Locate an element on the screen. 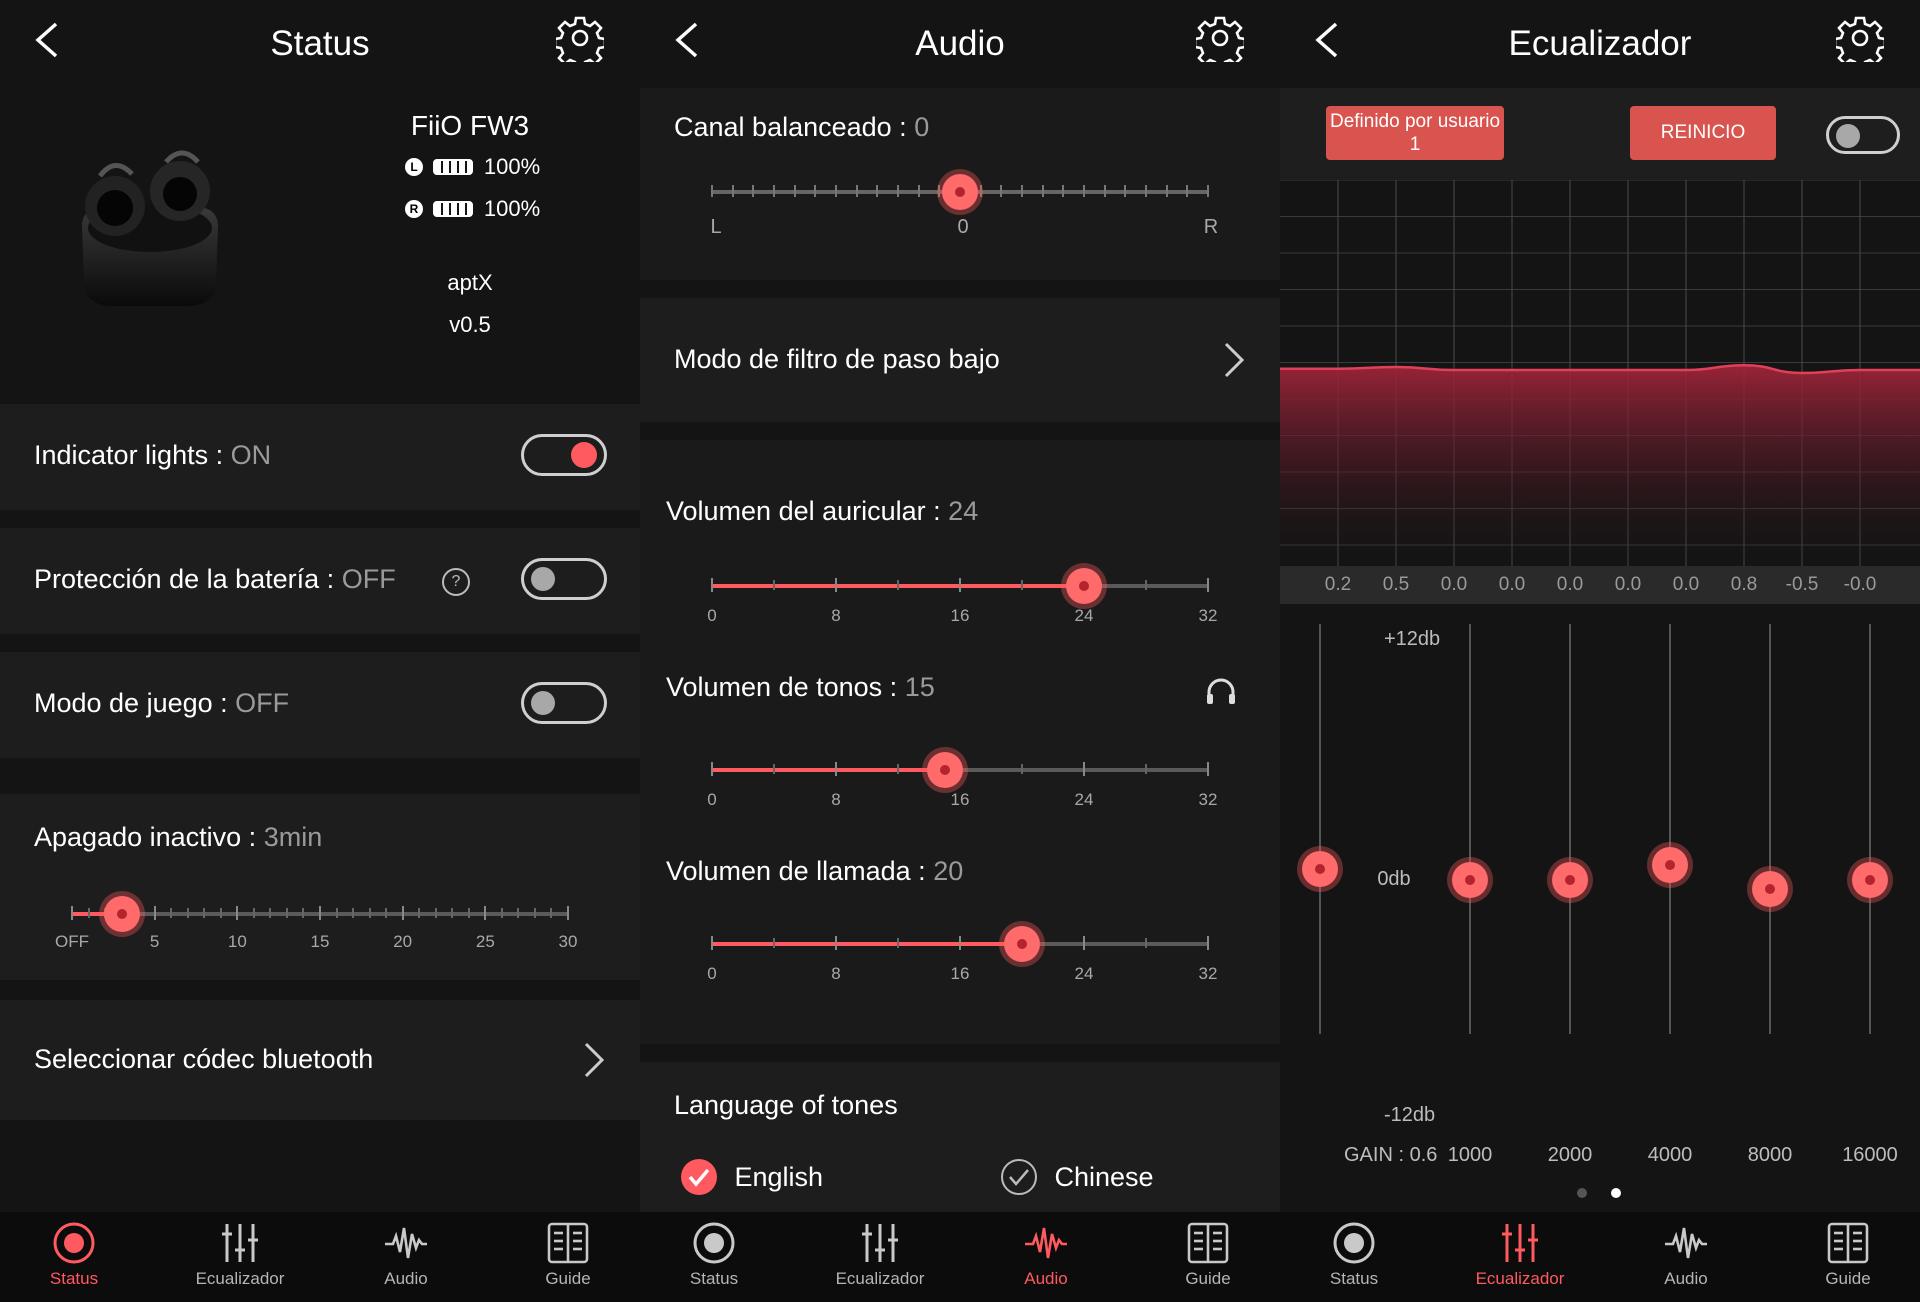 The image size is (1920, 1302). indicator-lights-label: Indicator lights : ON is located at coordinates (153, 455).